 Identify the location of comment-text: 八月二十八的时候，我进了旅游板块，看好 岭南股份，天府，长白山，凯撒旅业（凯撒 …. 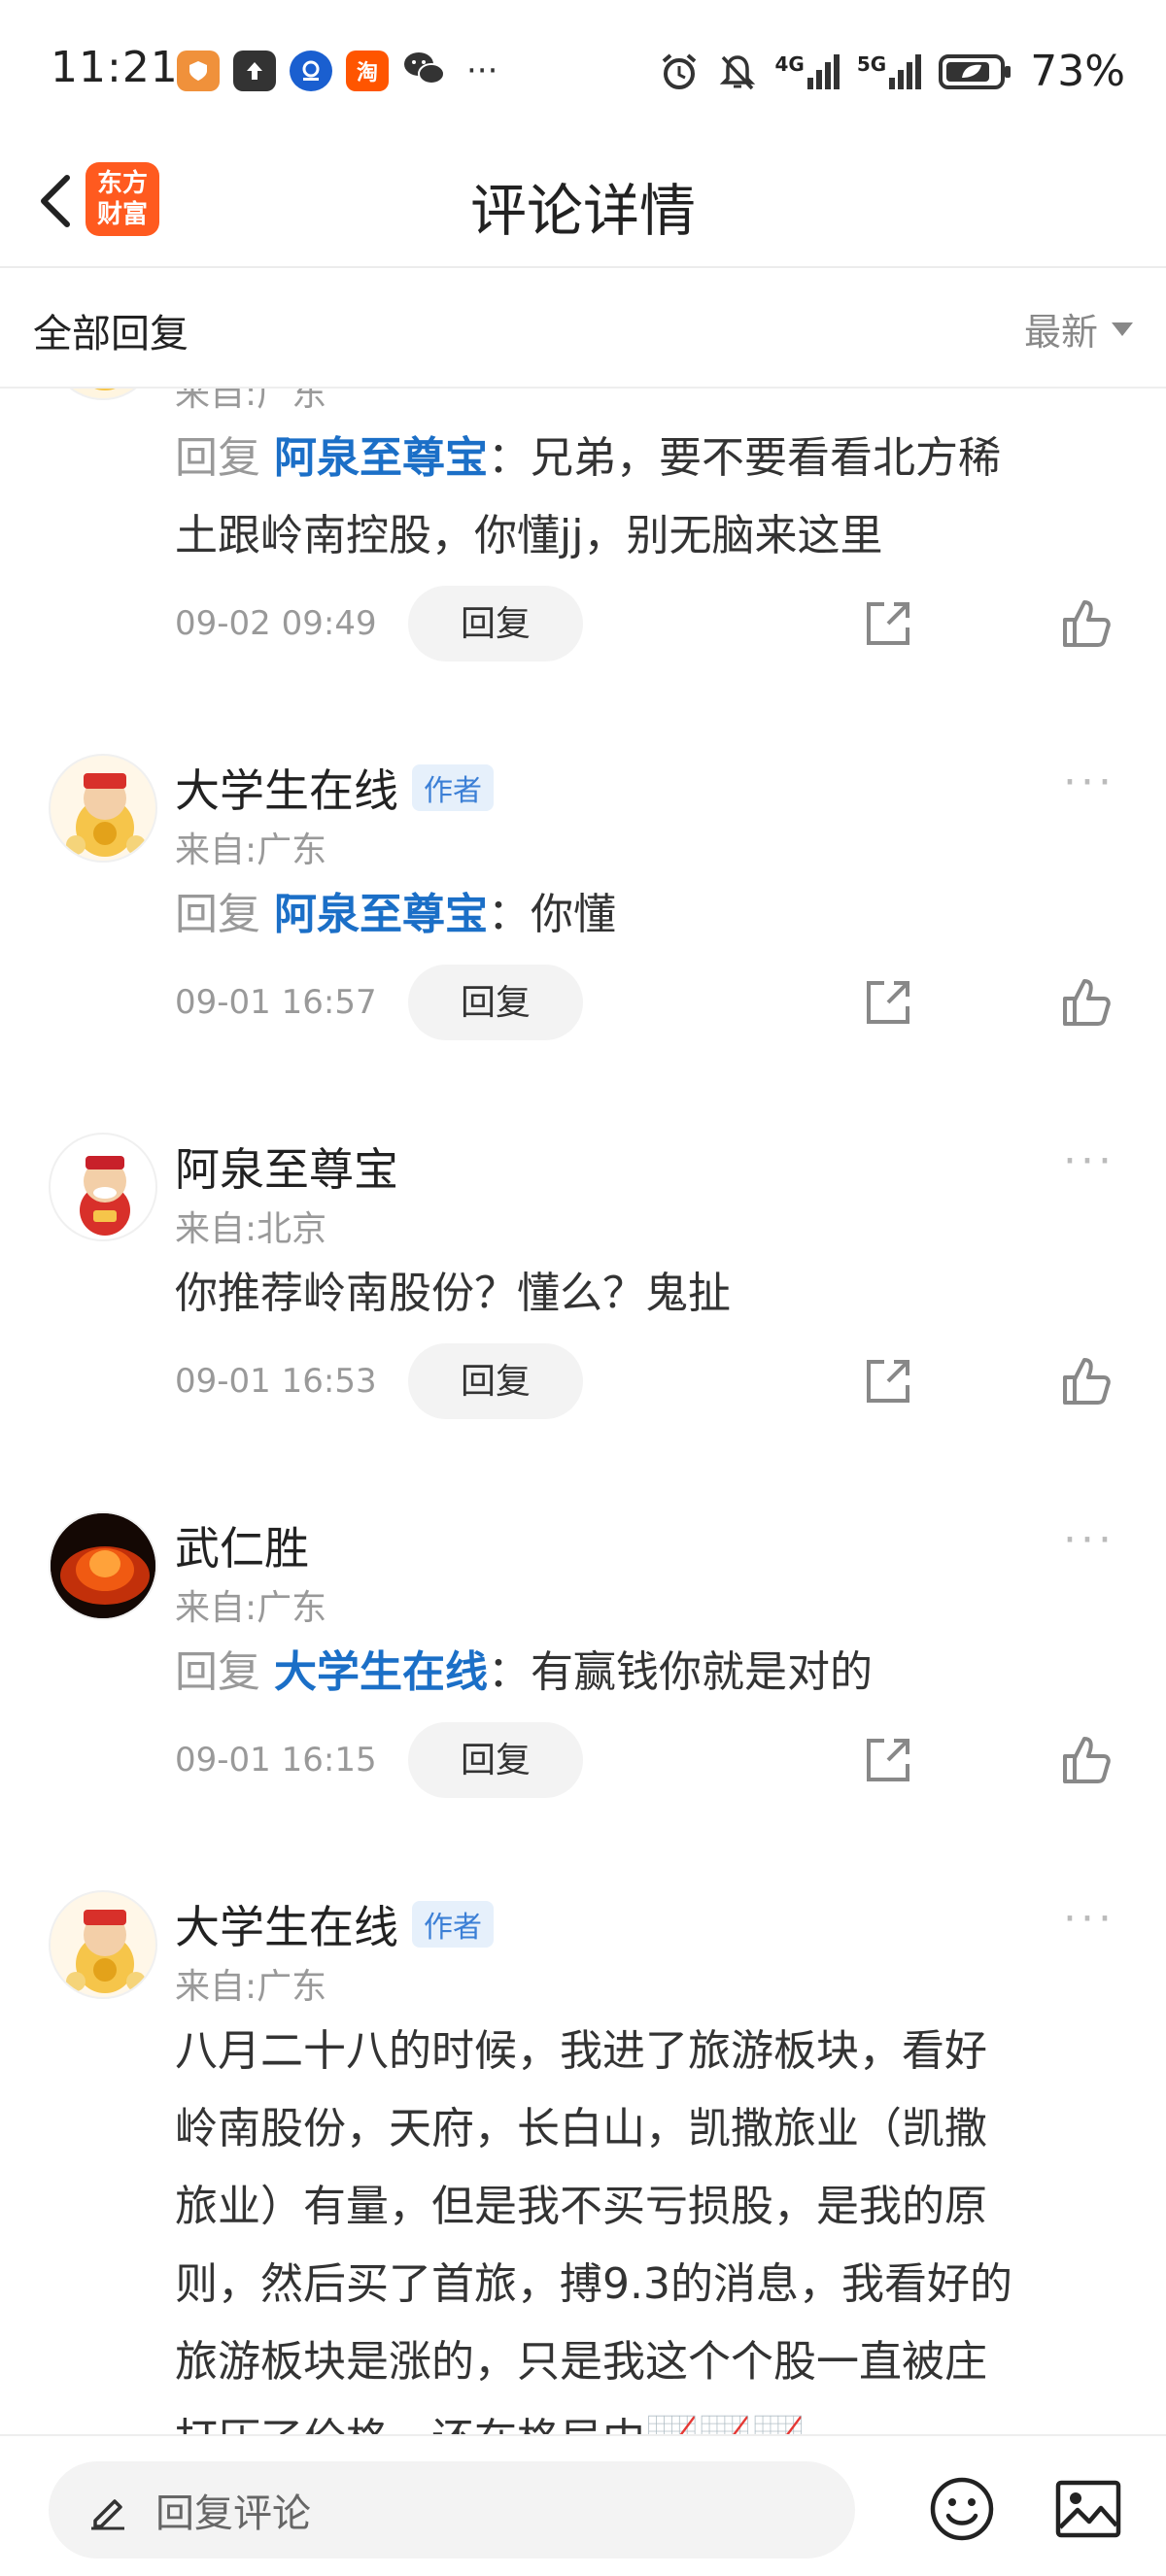
(641, 2246).